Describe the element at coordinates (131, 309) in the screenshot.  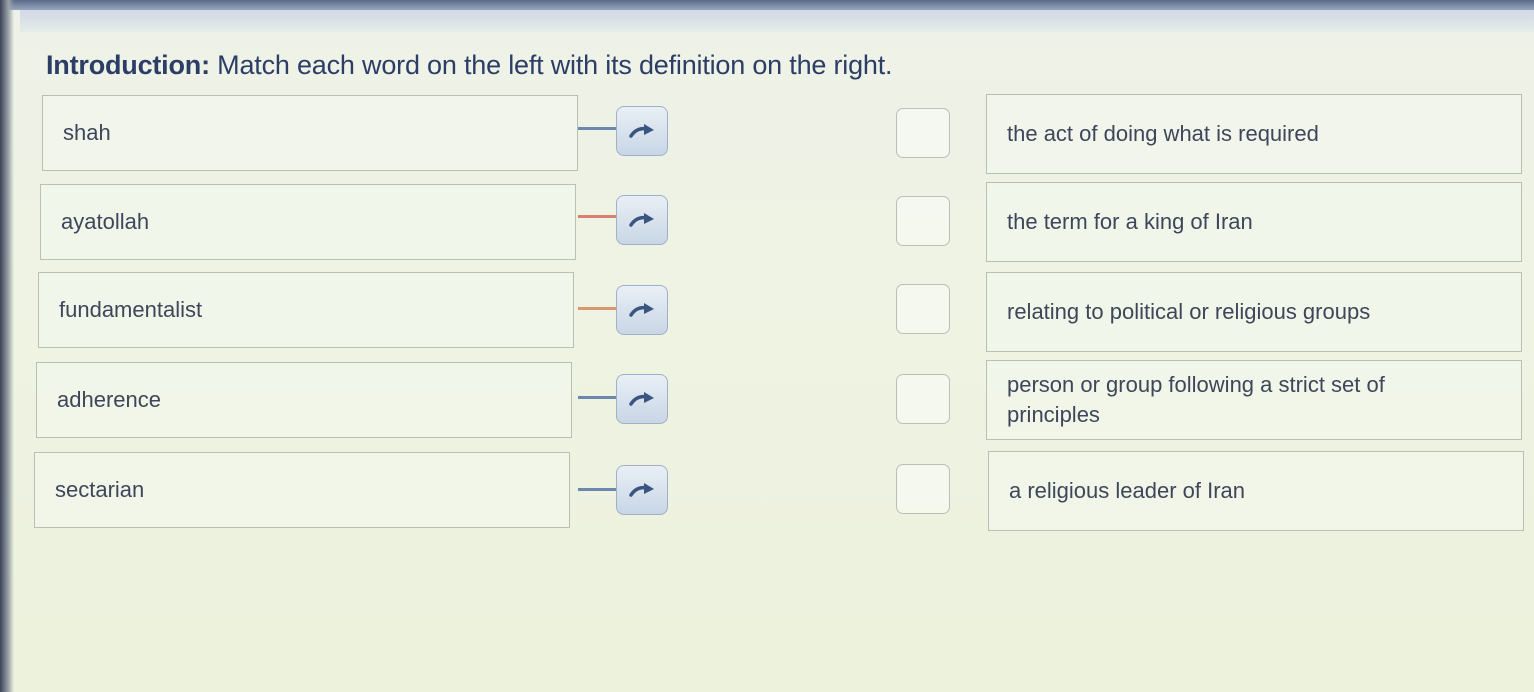
I see `word-label: fundamentalist` at that location.